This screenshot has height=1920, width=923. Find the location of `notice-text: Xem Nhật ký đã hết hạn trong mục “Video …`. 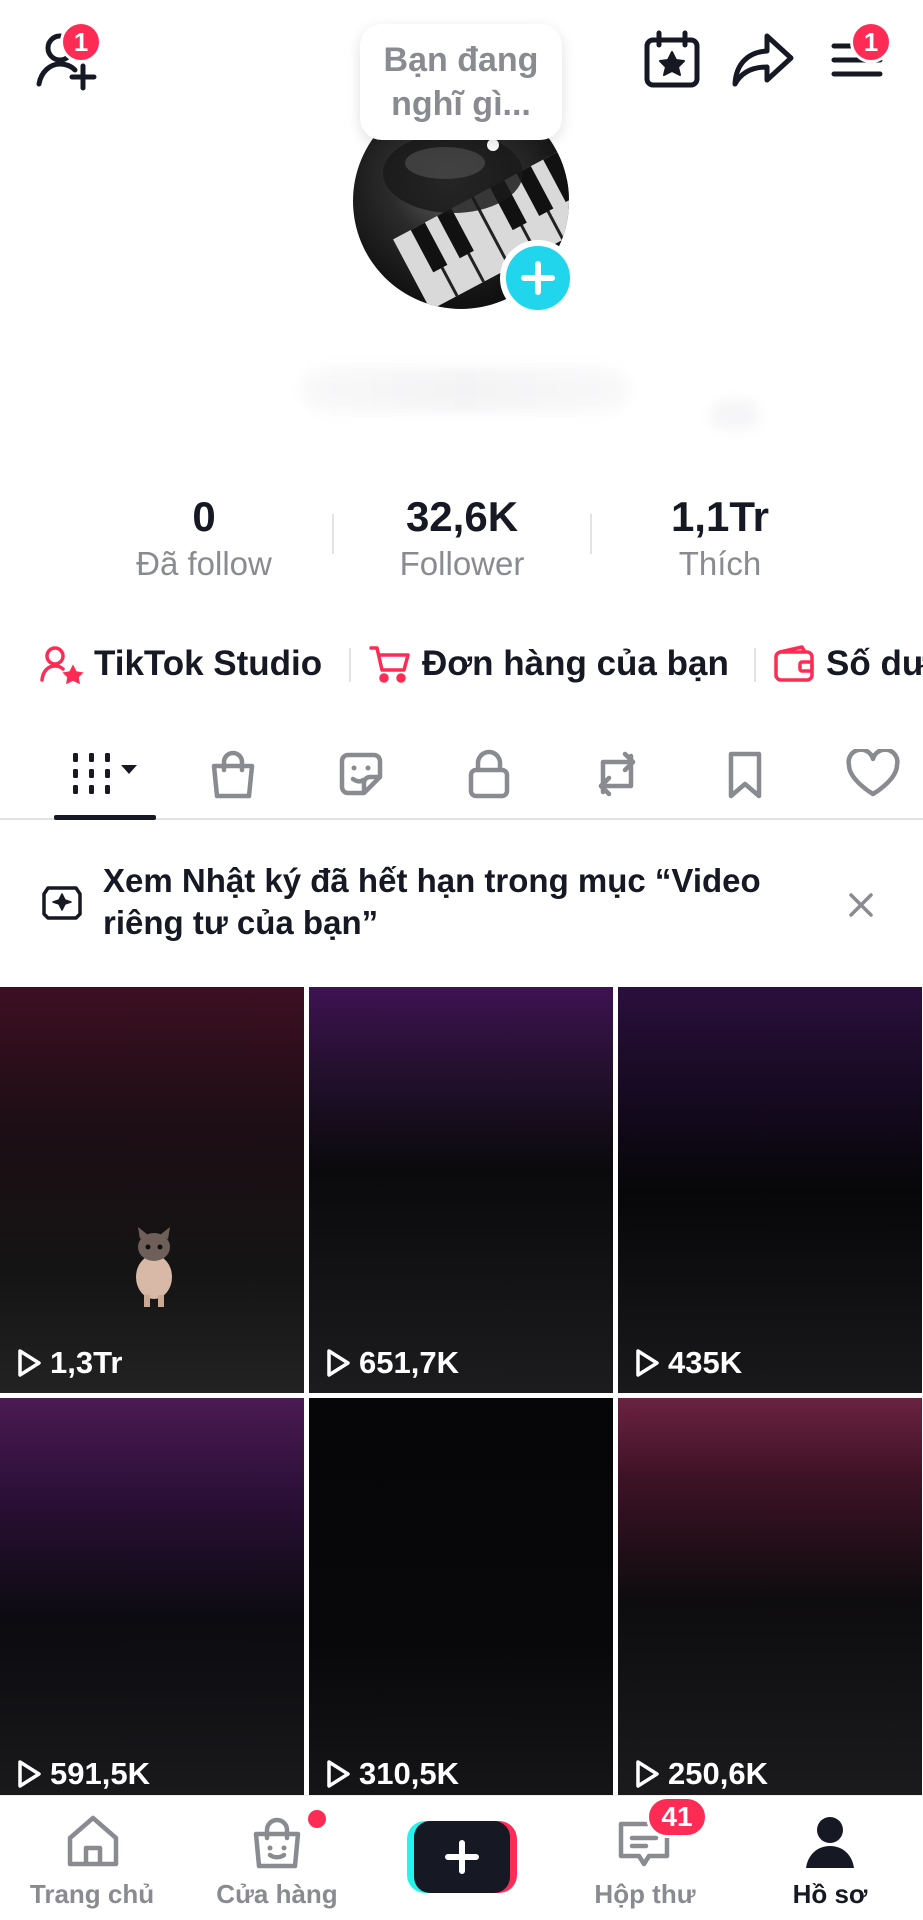

notice-text: Xem Nhật ký đã hết hạn trong mục “Video … is located at coordinates (432, 901).